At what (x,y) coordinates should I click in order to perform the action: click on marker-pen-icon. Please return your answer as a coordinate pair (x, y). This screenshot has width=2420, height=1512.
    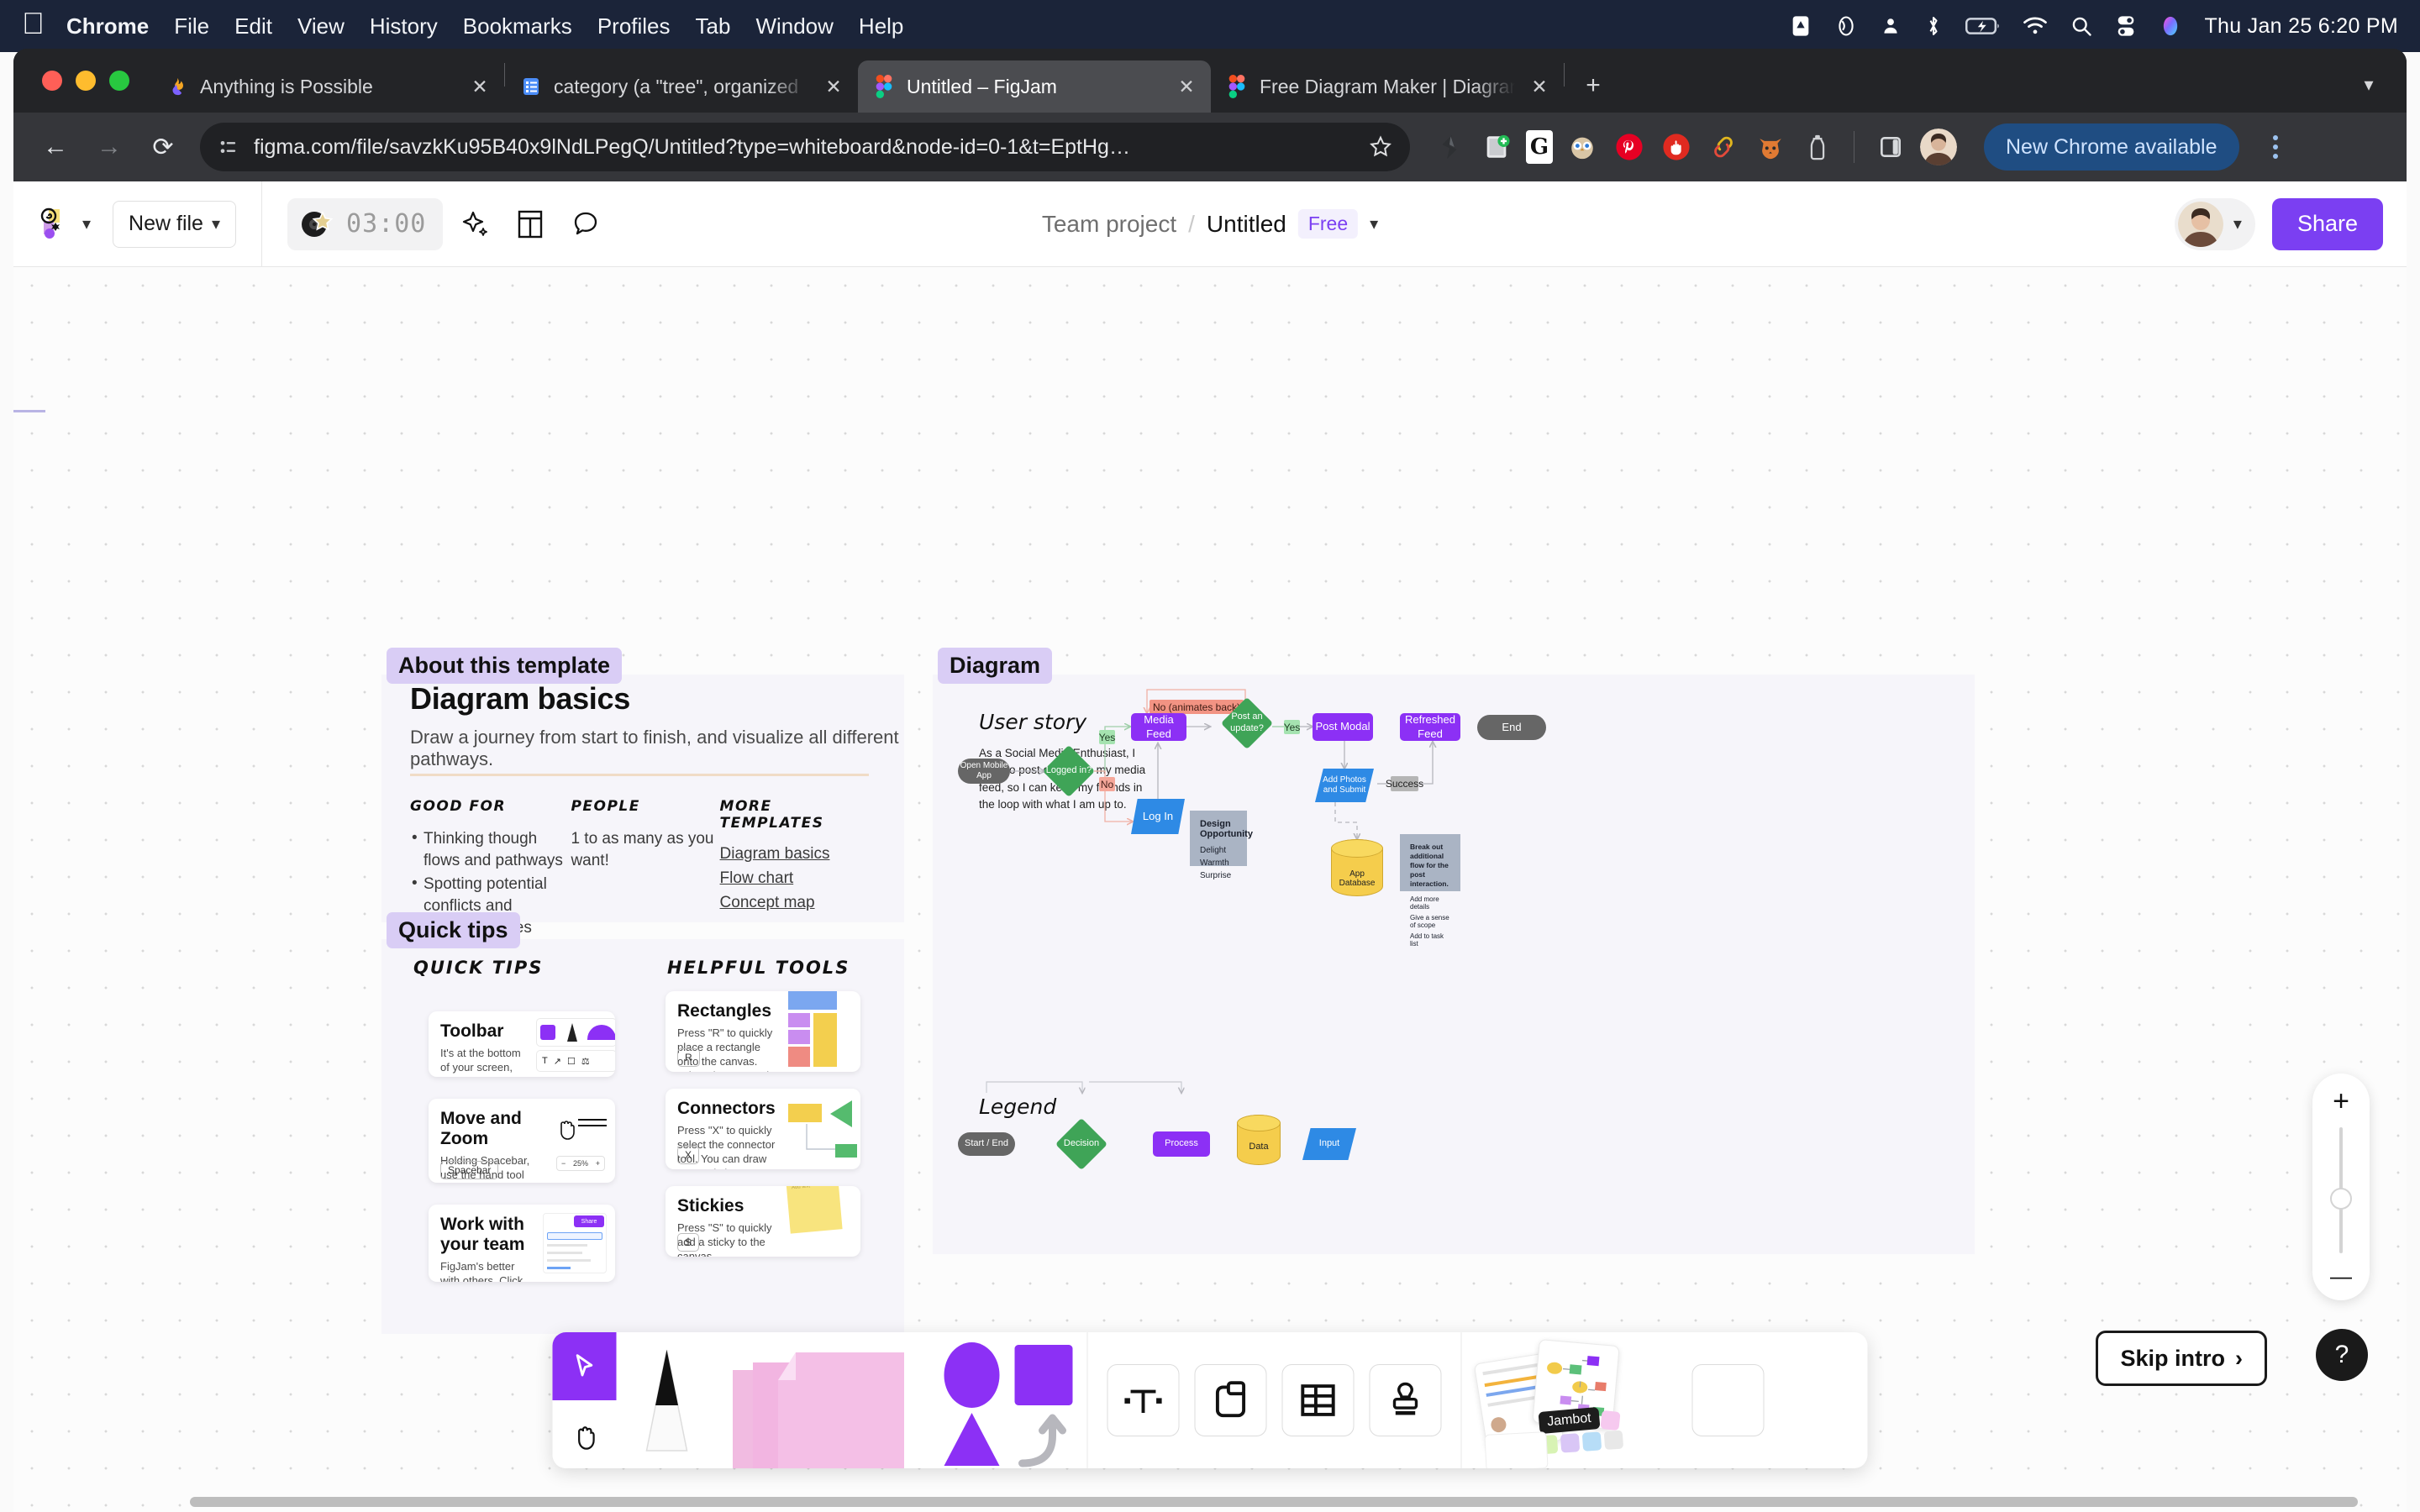
    Looking at the image, I should click on (667, 1400).